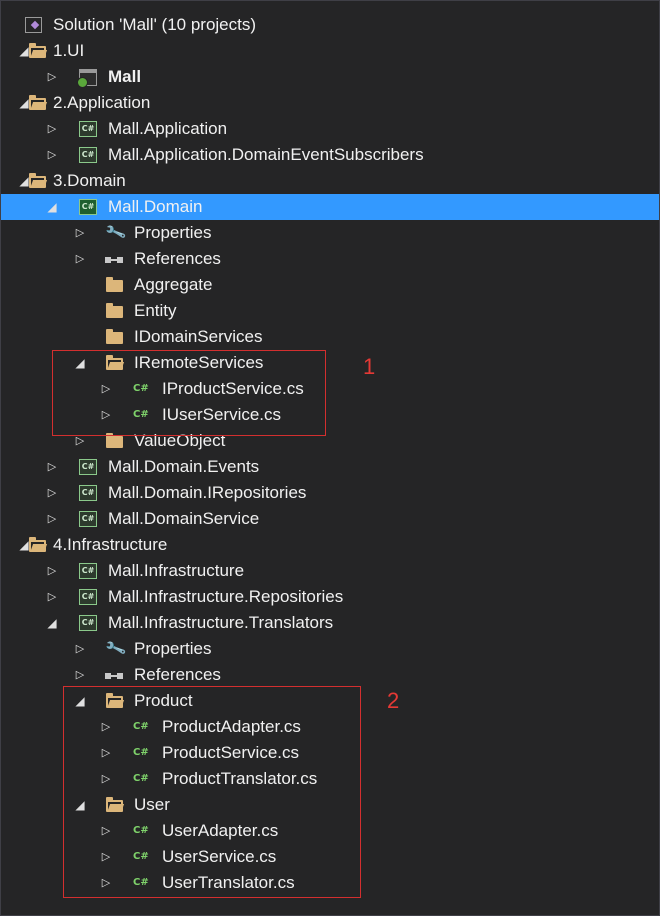 The height and width of the screenshot is (916, 660). What do you see at coordinates (330, 25) in the screenshot?
I see `tree-item: Solution 'Mall' (10 projects)` at bounding box center [330, 25].